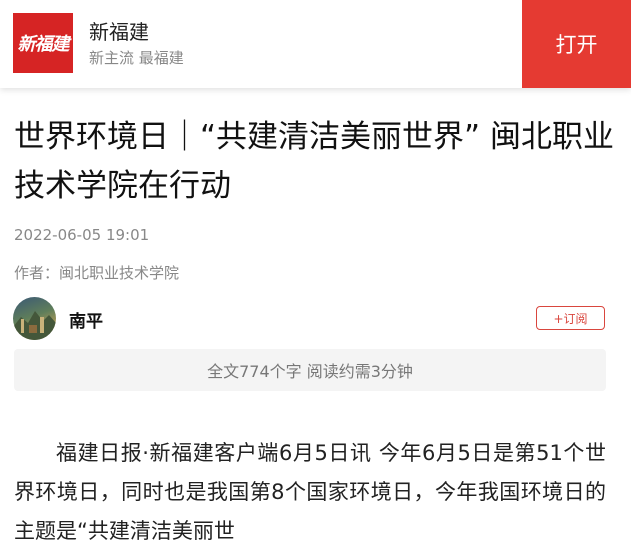 This screenshot has height=552, width=631. What do you see at coordinates (97, 273) in the screenshot?
I see `article-author: 作者：闽北职业技术学院` at bounding box center [97, 273].